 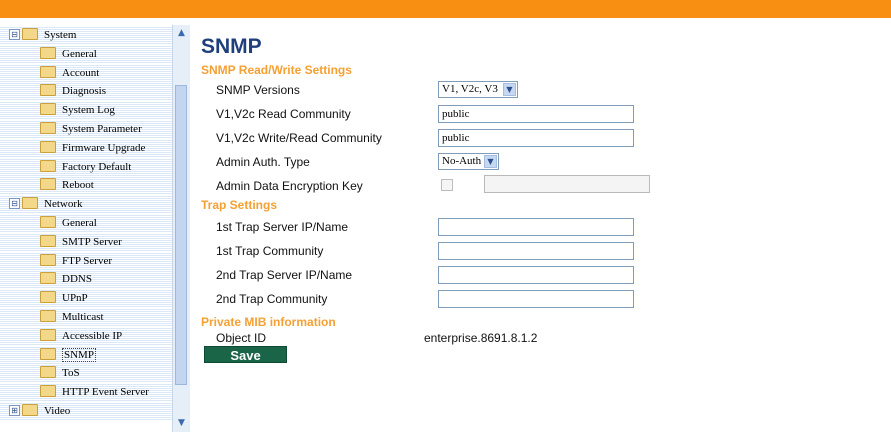 I want to click on tree-item-system-reboot: Reboot, so click(x=67, y=185).